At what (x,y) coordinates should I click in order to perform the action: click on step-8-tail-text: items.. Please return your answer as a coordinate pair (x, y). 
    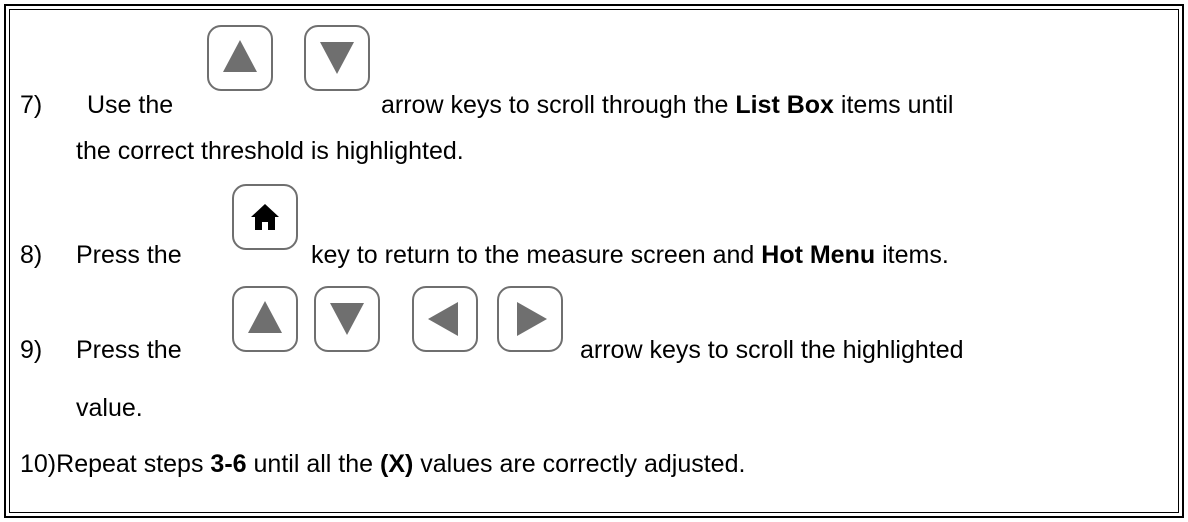
    Looking at the image, I should click on (915, 255).